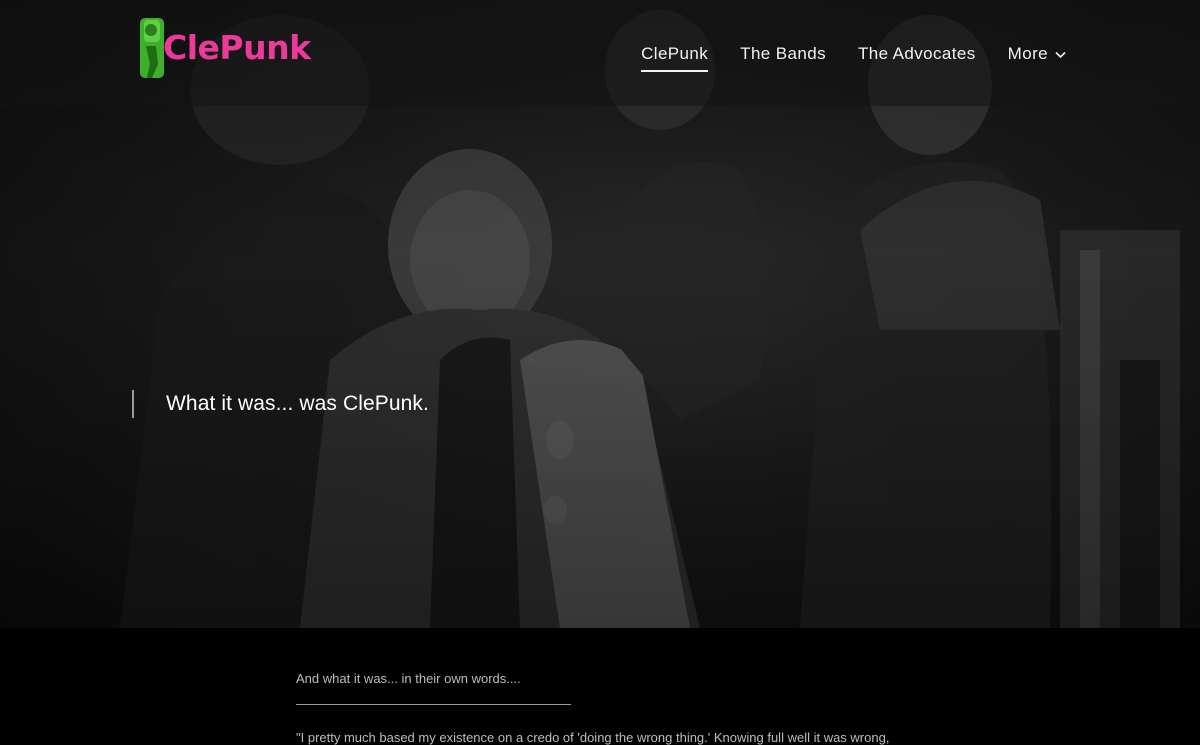 This screenshot has width=1200, height=745. I want to click on logo-text: ClePunk, so click(237, 47).